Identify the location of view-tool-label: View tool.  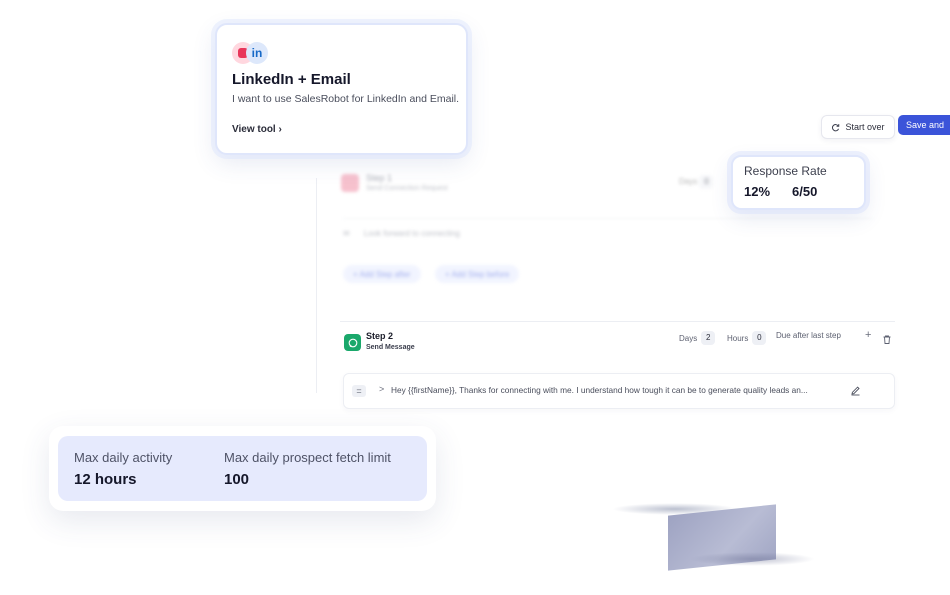
(254, 129).